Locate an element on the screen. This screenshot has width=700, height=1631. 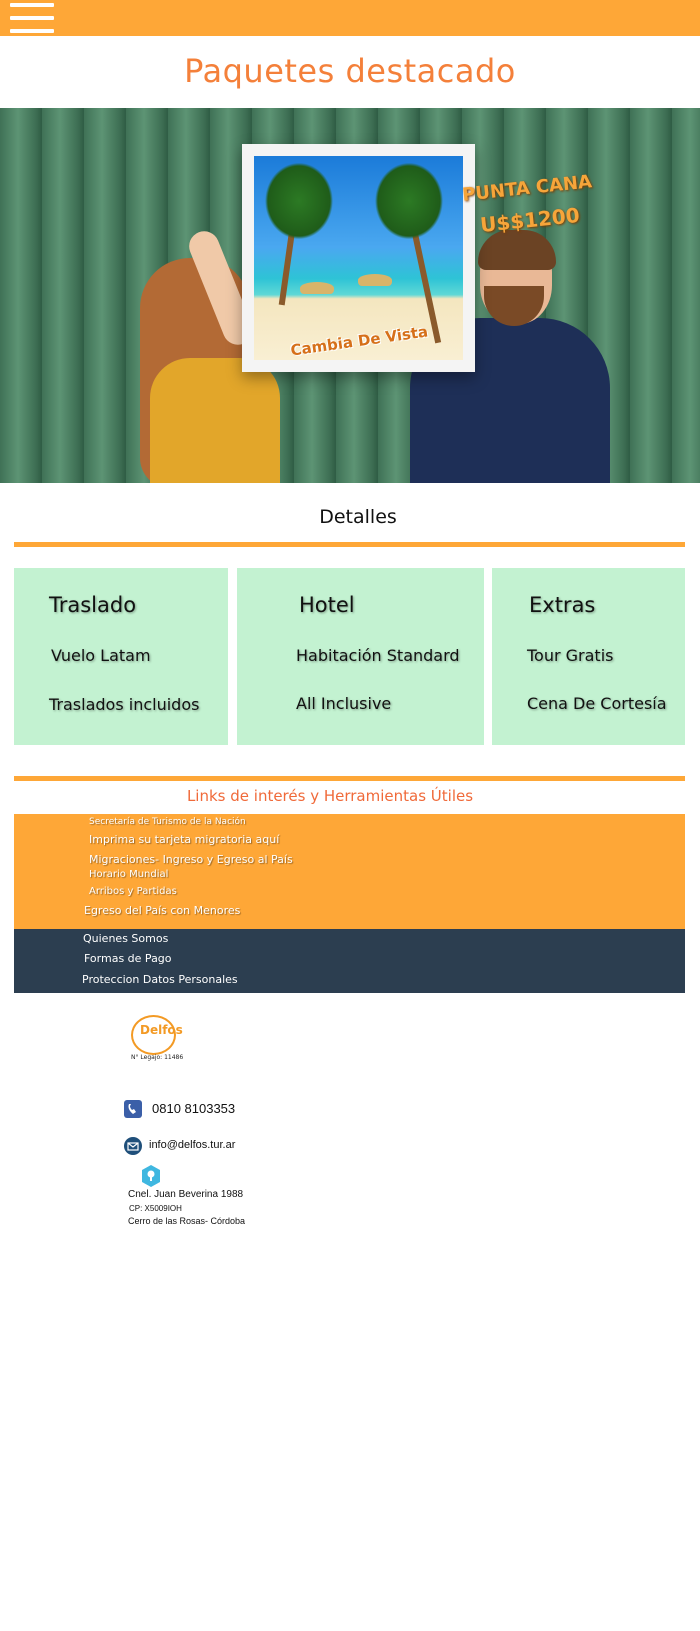
address-line-1: Cnel. Juan Beverina 1988 is located at coordinates (186, 1194).